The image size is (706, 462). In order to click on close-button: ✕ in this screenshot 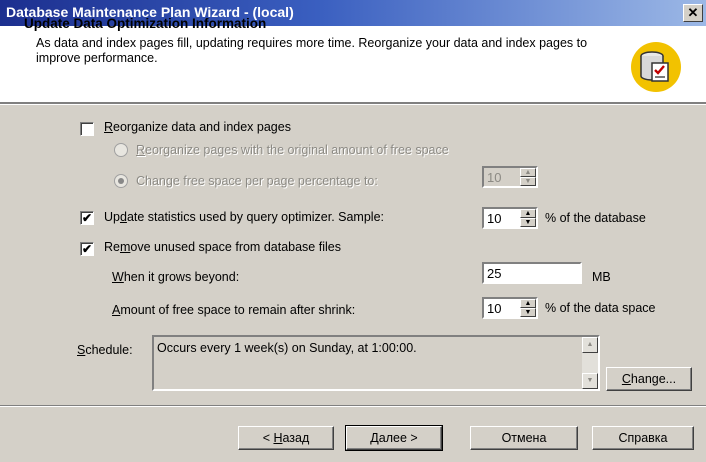, I will do `click(693, 13)`.